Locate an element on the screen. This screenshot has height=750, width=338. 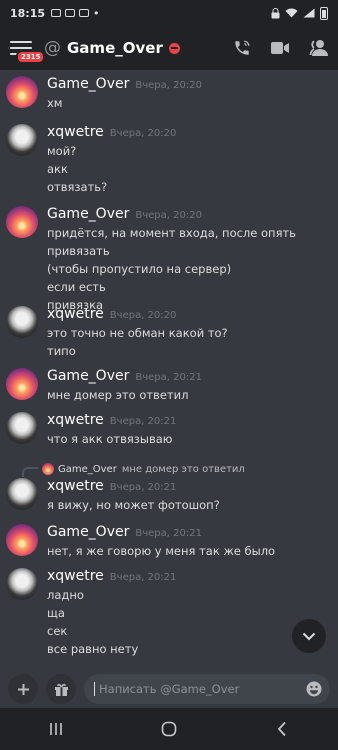
chevron-down-icon is located at coordinates (309, 636).